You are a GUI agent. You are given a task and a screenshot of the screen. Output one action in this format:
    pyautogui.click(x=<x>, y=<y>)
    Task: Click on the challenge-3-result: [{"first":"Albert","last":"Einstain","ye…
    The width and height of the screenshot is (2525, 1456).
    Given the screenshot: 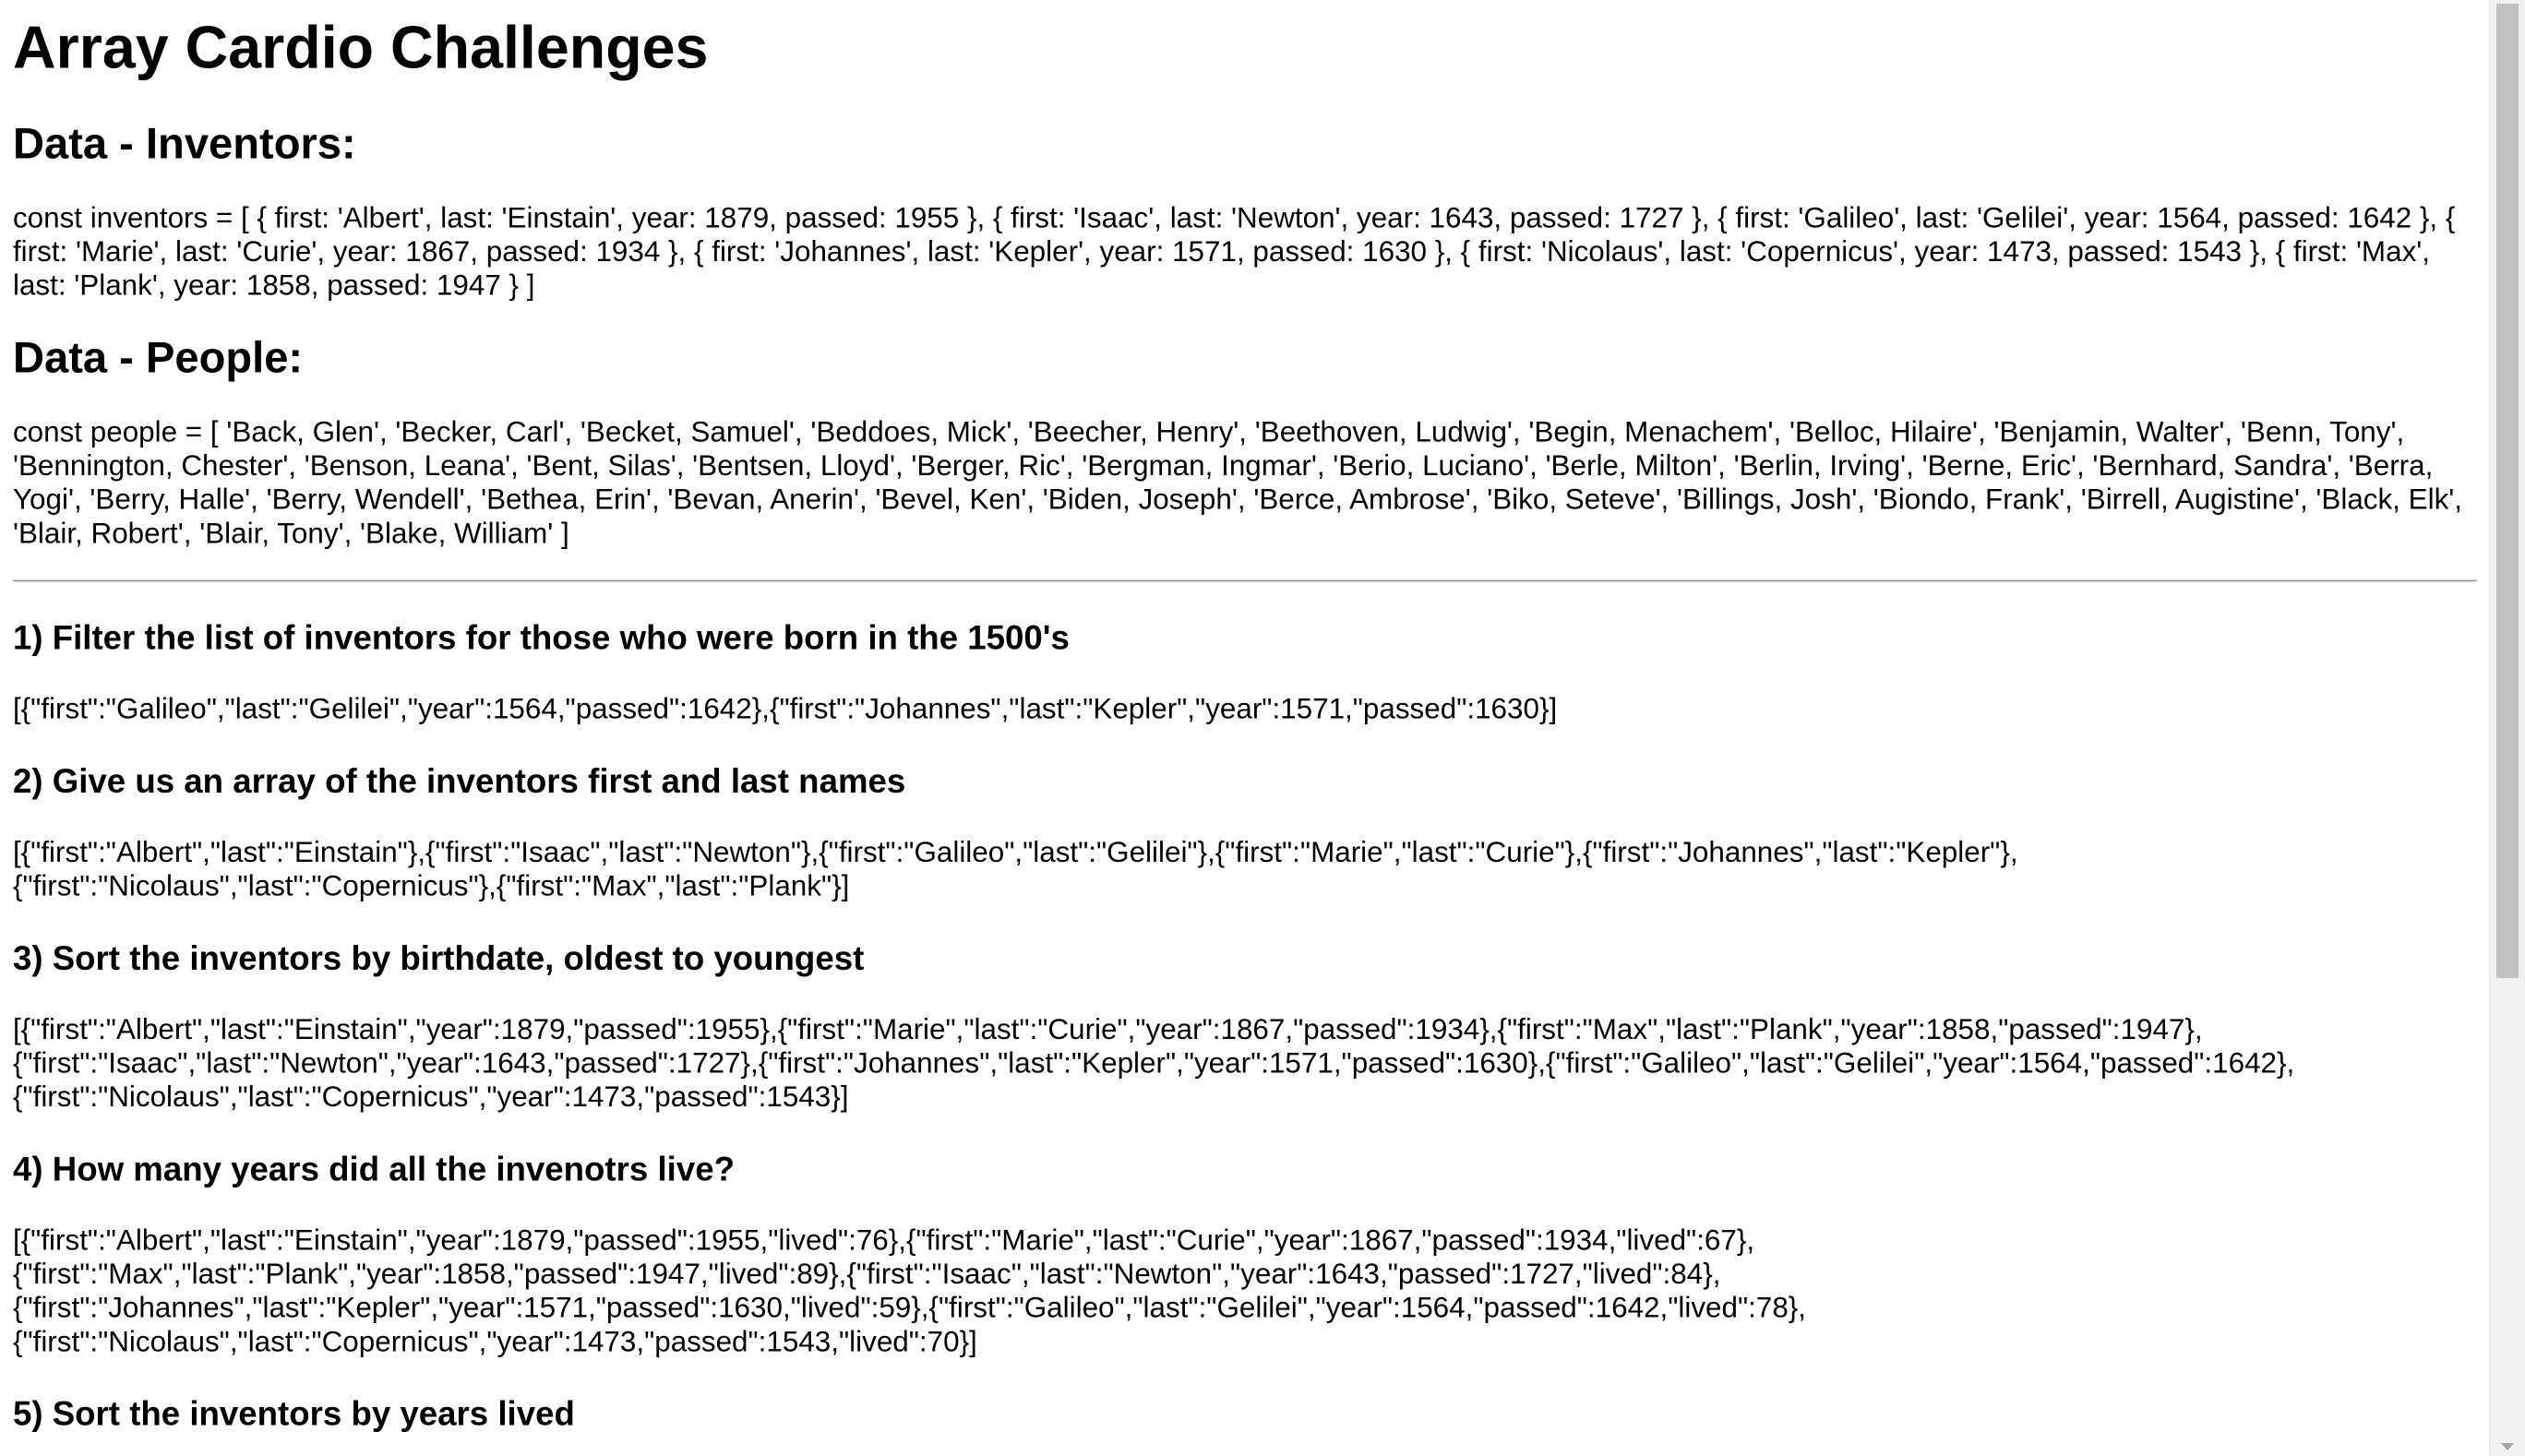 What is the action you would take?
    pyautogui.click(x=1153, y=1063)
    